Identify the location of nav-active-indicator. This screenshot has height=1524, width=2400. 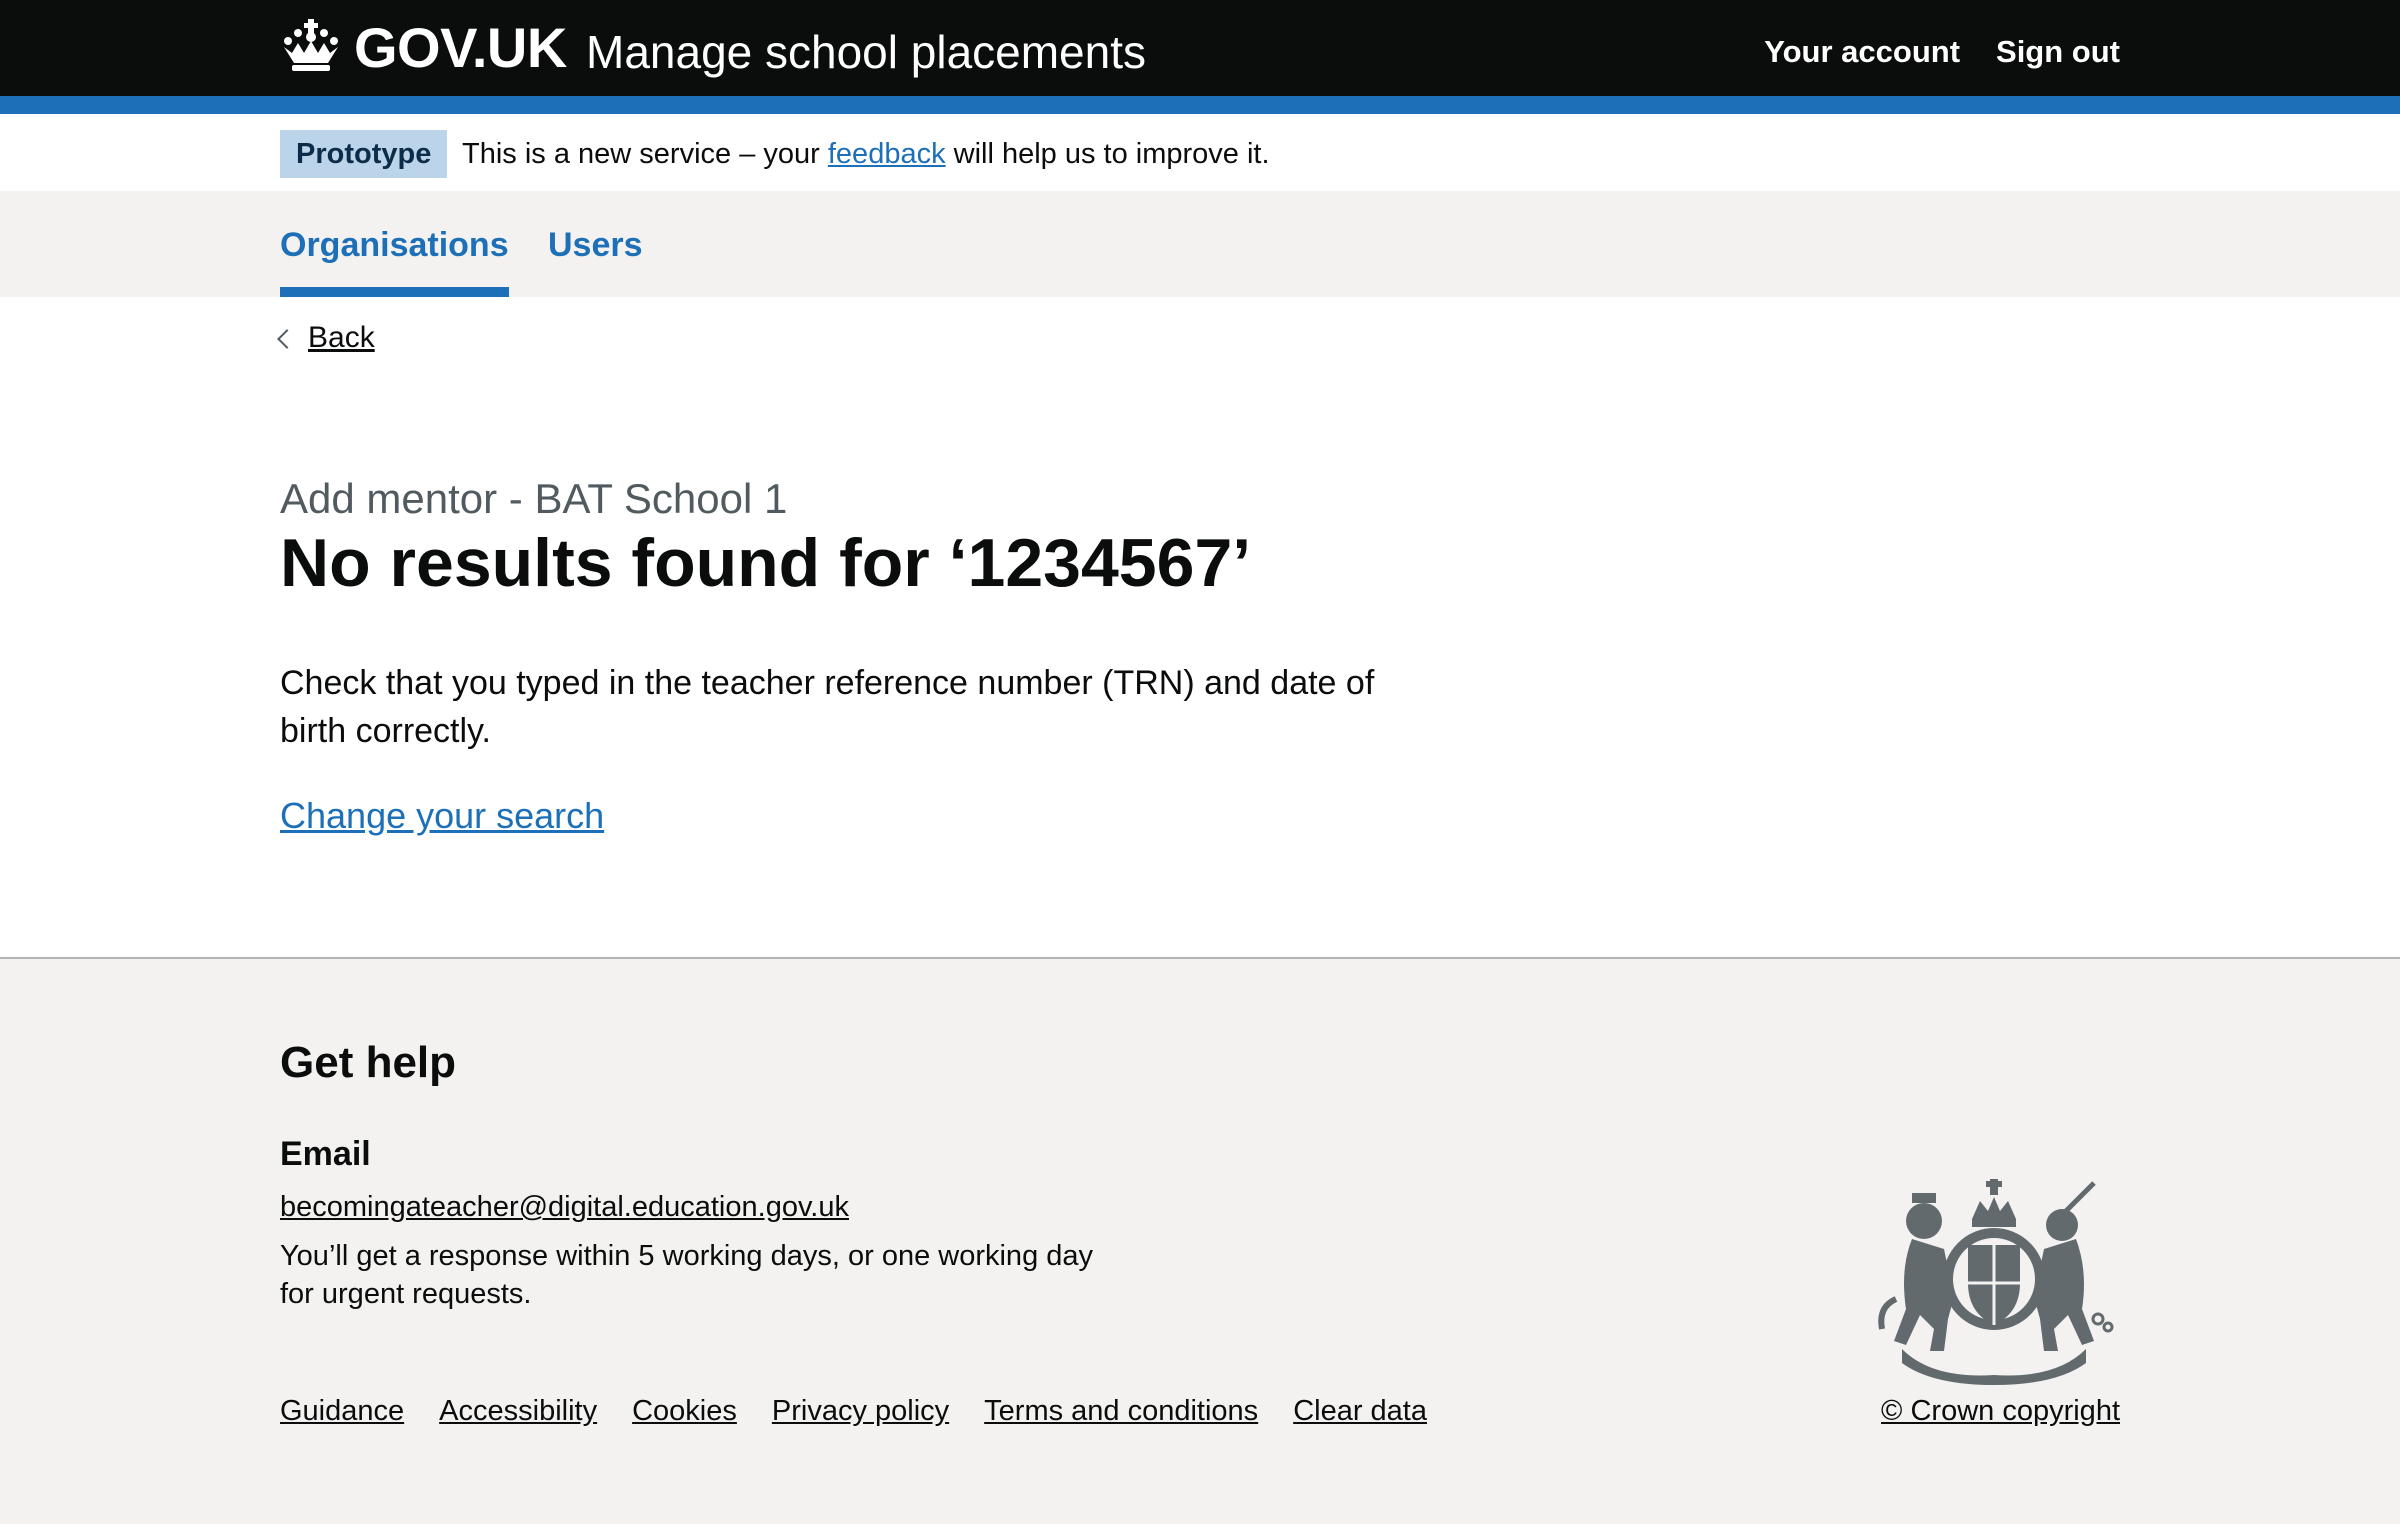
(394, 292).